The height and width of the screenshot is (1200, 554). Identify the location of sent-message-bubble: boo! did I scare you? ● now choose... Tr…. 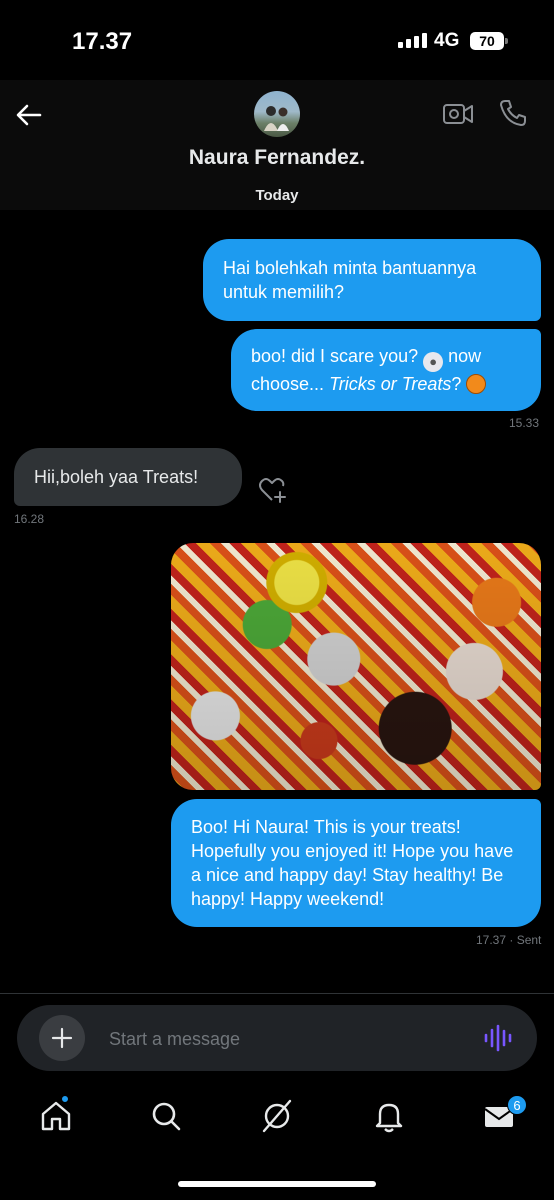
(386, 370).